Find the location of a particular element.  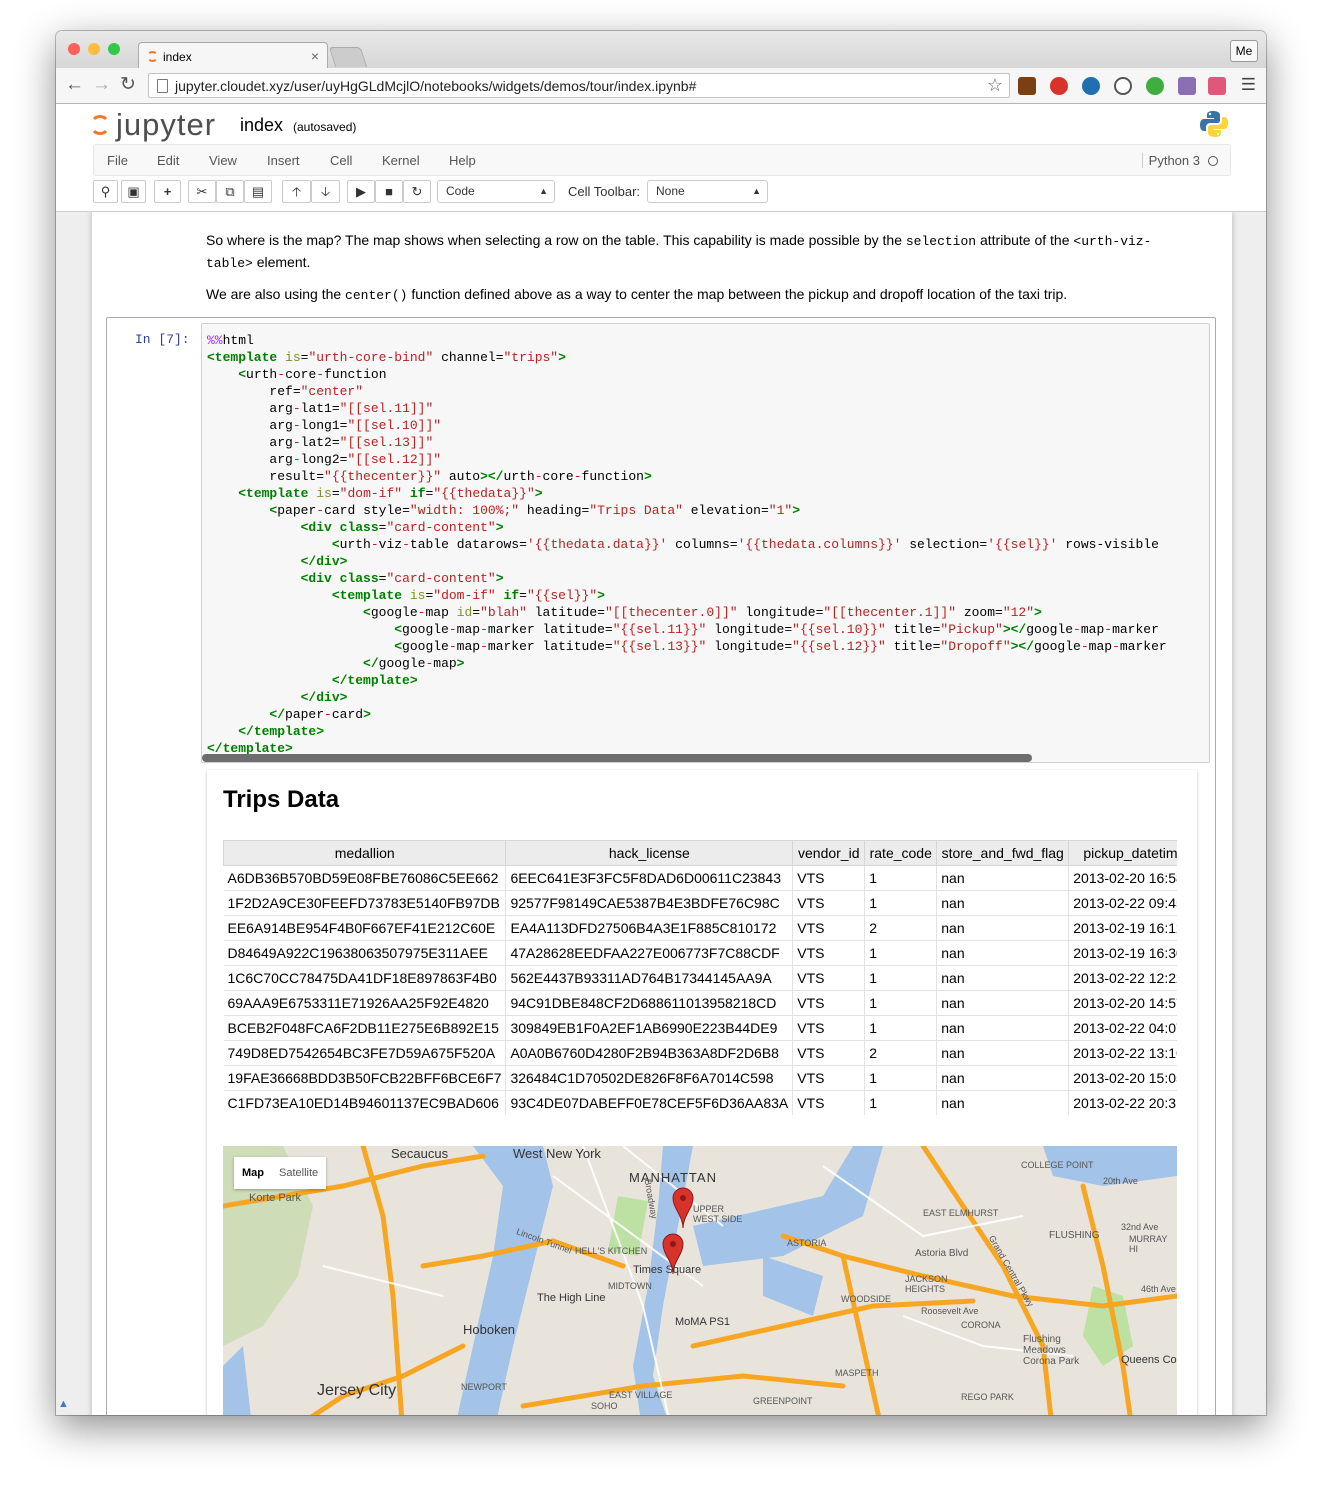

restart-button: ↻ is located at coordinates (417, 191).